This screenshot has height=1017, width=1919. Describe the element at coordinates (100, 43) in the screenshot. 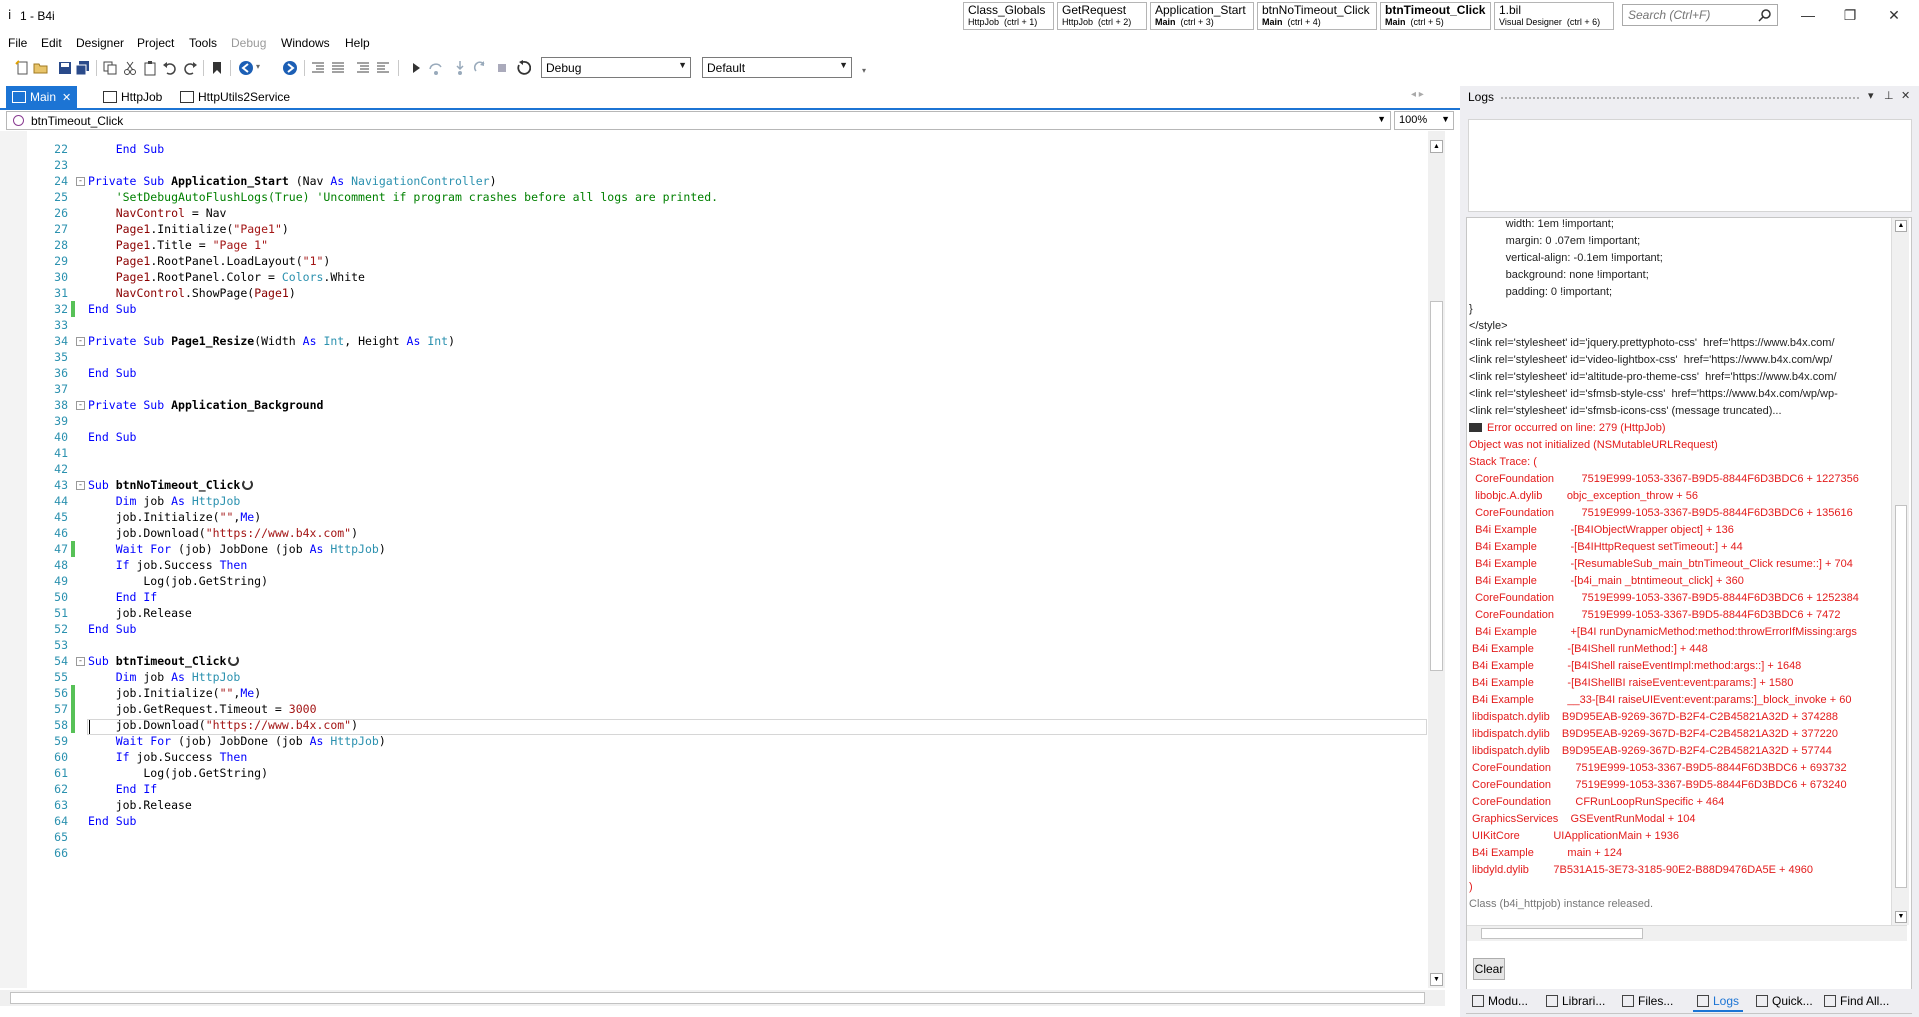

I see `menu-designer: Designer` at that location.